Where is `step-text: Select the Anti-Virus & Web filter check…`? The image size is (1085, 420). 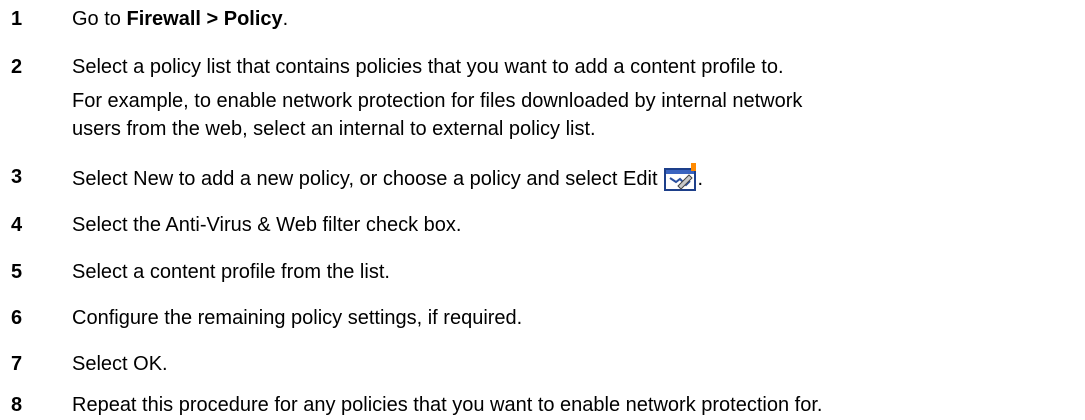 step-text: Select the Anti-Virus & Web filter check… is located at coordinates (267, 225).